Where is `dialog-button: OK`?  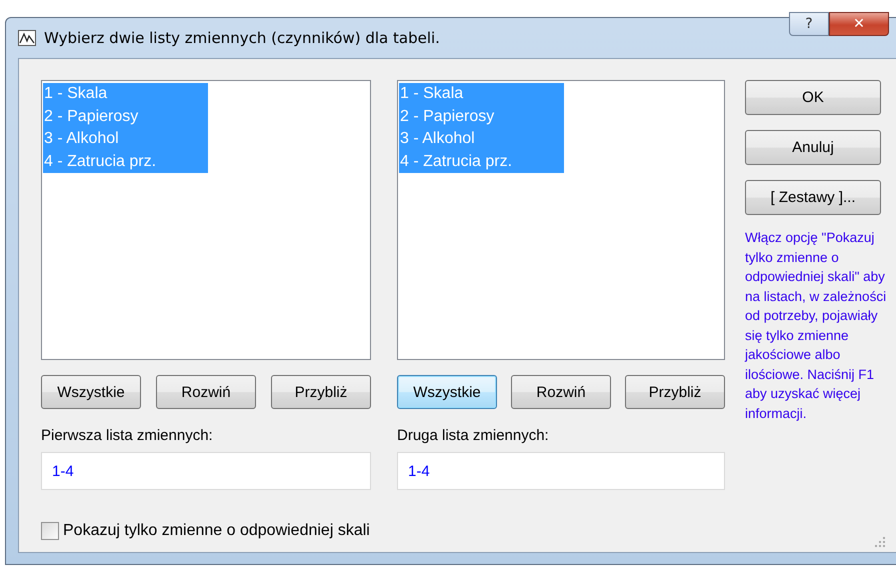 dialog-button: OK is located at coordinates (813, 97).